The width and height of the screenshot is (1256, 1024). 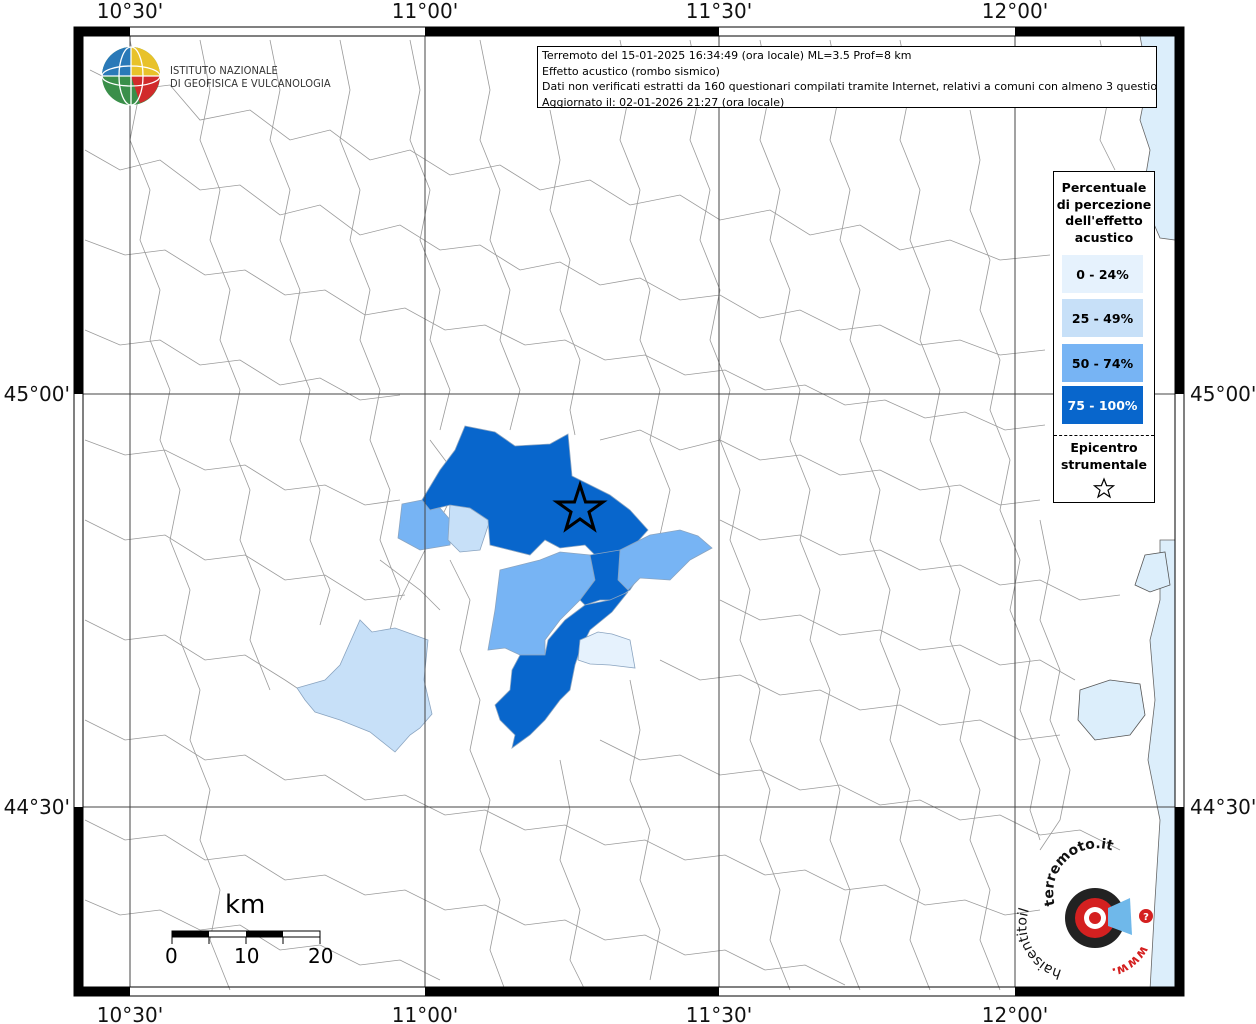 I want to click on legend-class-25-49: 25 - 49%, so click(x=1102, y=318).